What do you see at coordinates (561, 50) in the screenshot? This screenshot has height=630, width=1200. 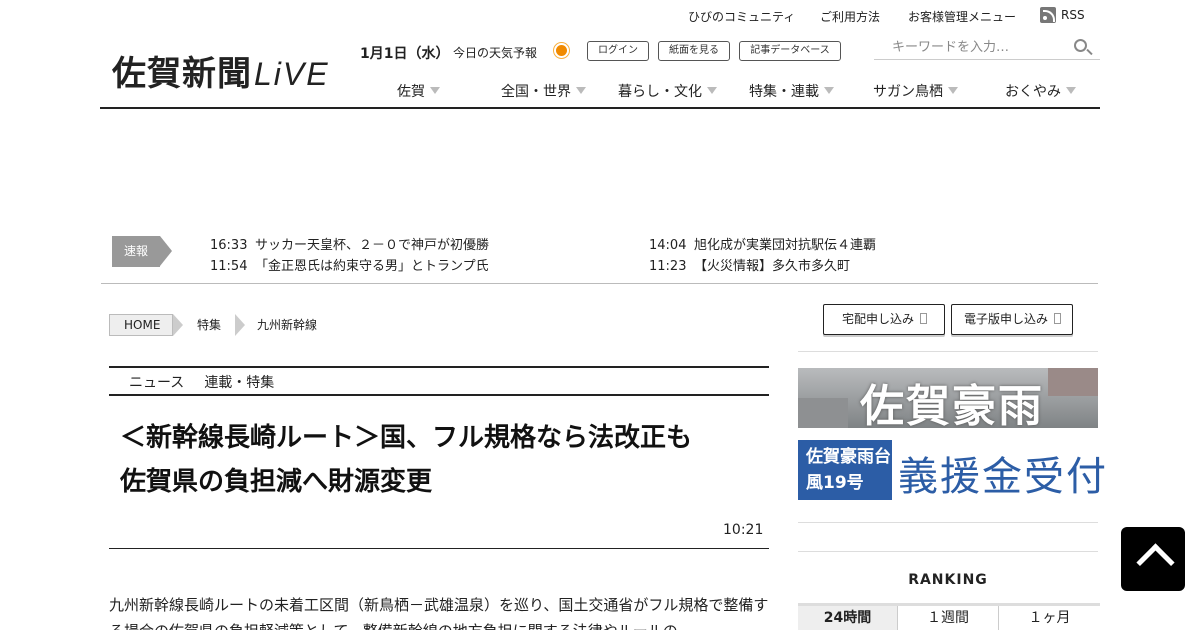 I see `sun-icon` at bounding box center [561, 50].